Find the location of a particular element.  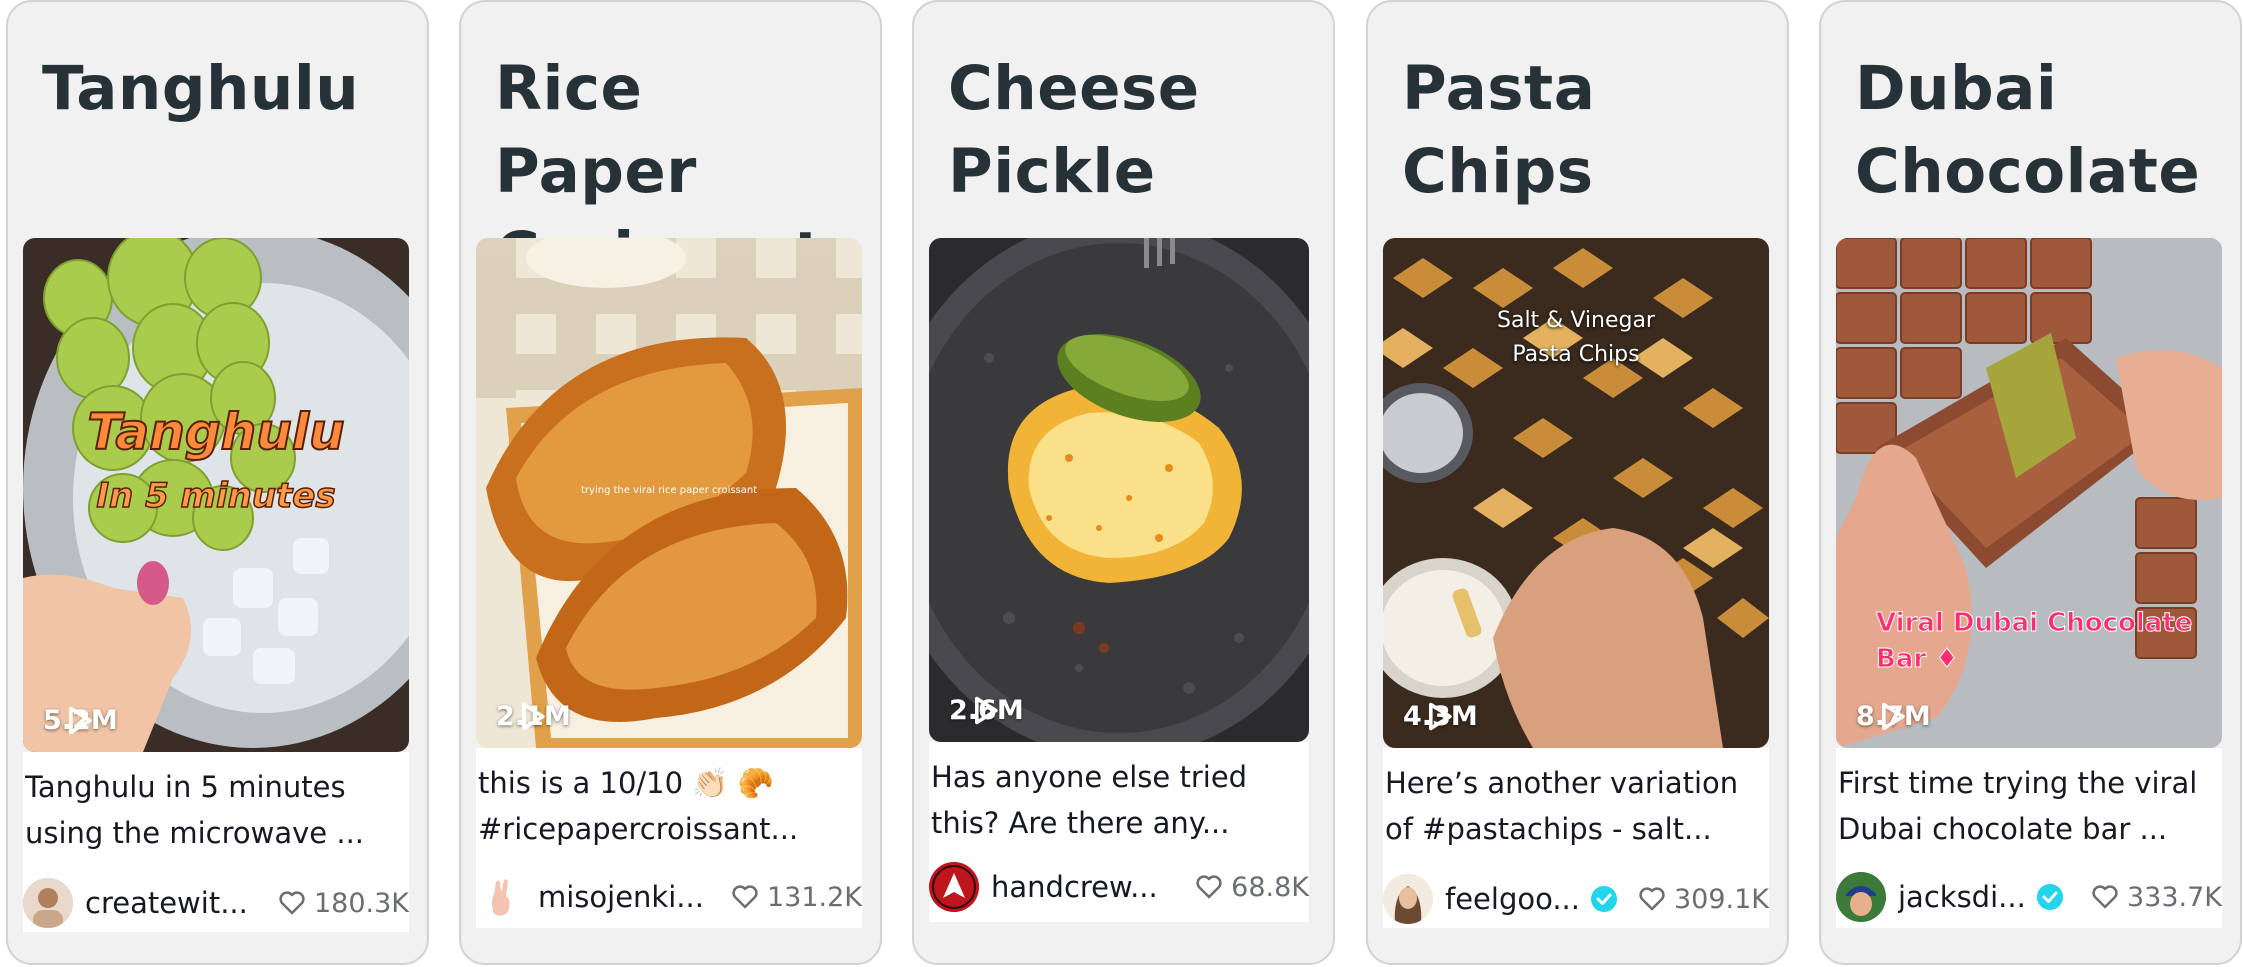

video-meta: handcrew... 68.8K is located at coordinates (1119, 887).